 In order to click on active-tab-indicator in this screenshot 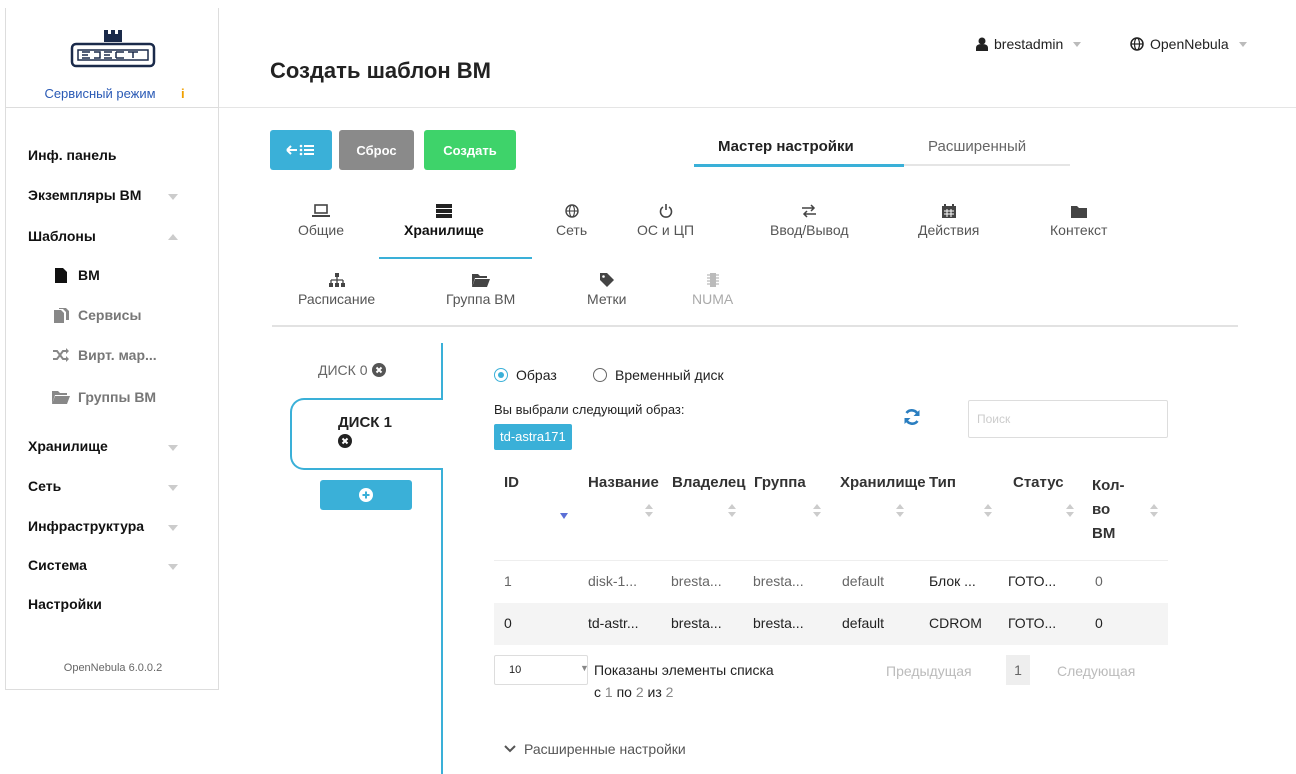, I will do `click(799, 165)`.